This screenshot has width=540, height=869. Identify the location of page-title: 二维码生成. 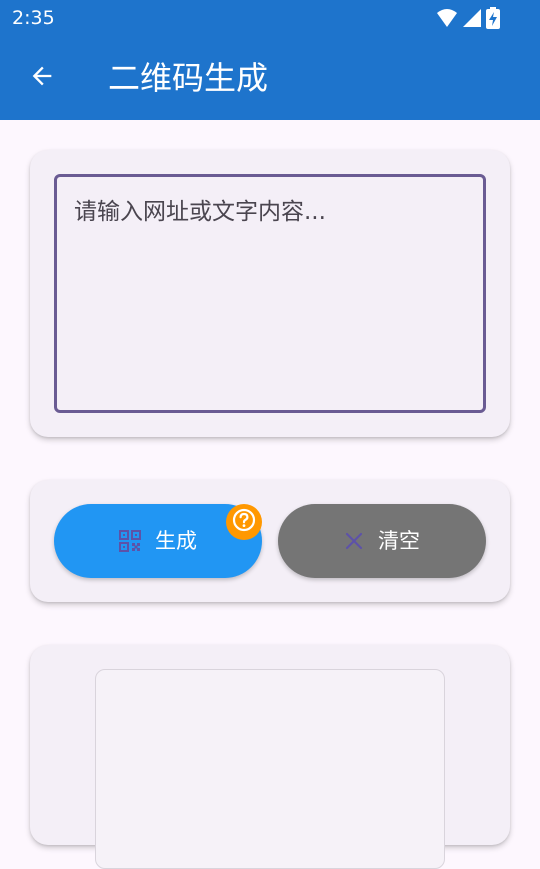
(188, 78).